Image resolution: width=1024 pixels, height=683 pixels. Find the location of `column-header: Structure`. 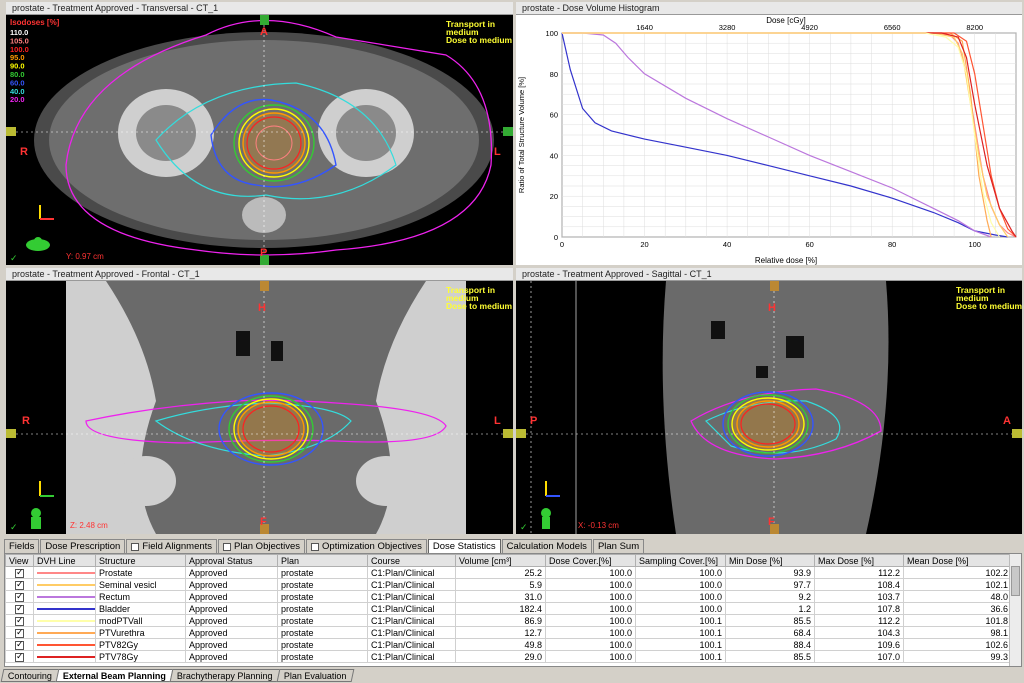

column-header: Structure is located at coordinates (140, 560).